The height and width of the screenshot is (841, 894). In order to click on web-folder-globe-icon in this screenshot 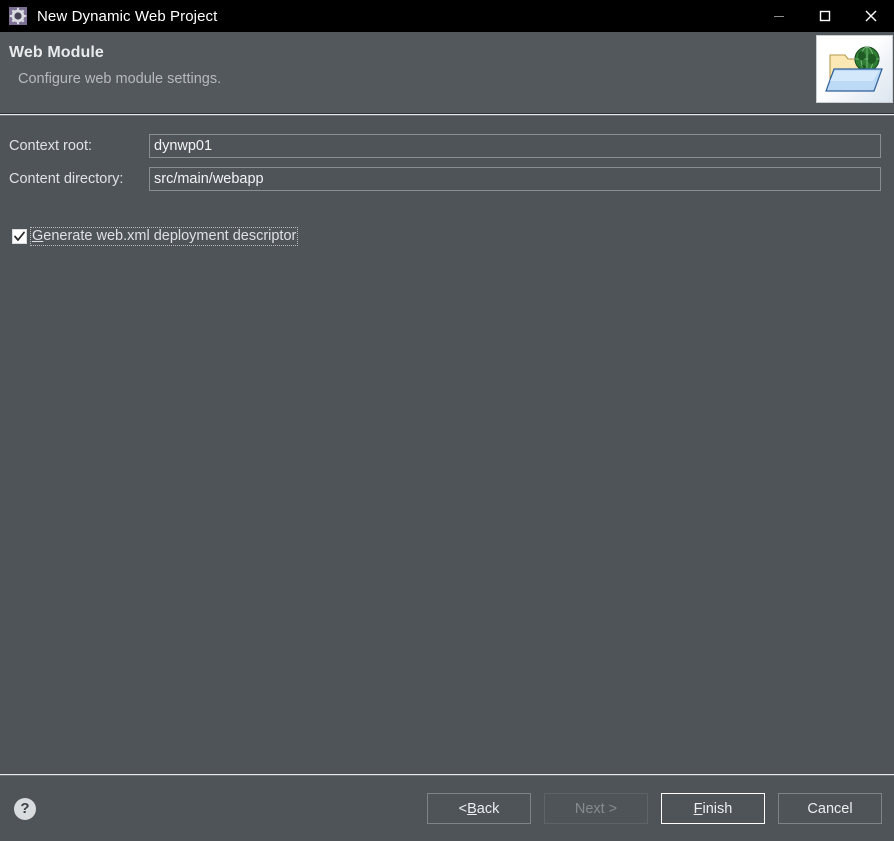, I will do `click(854, 69)`.